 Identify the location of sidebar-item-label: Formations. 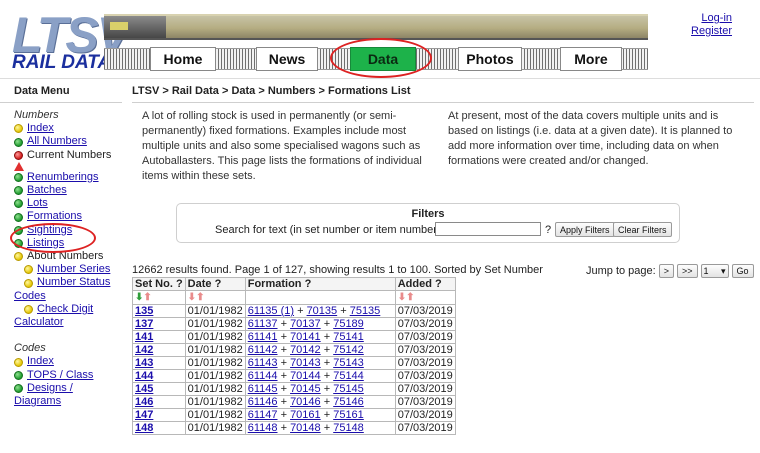
(54, 216).